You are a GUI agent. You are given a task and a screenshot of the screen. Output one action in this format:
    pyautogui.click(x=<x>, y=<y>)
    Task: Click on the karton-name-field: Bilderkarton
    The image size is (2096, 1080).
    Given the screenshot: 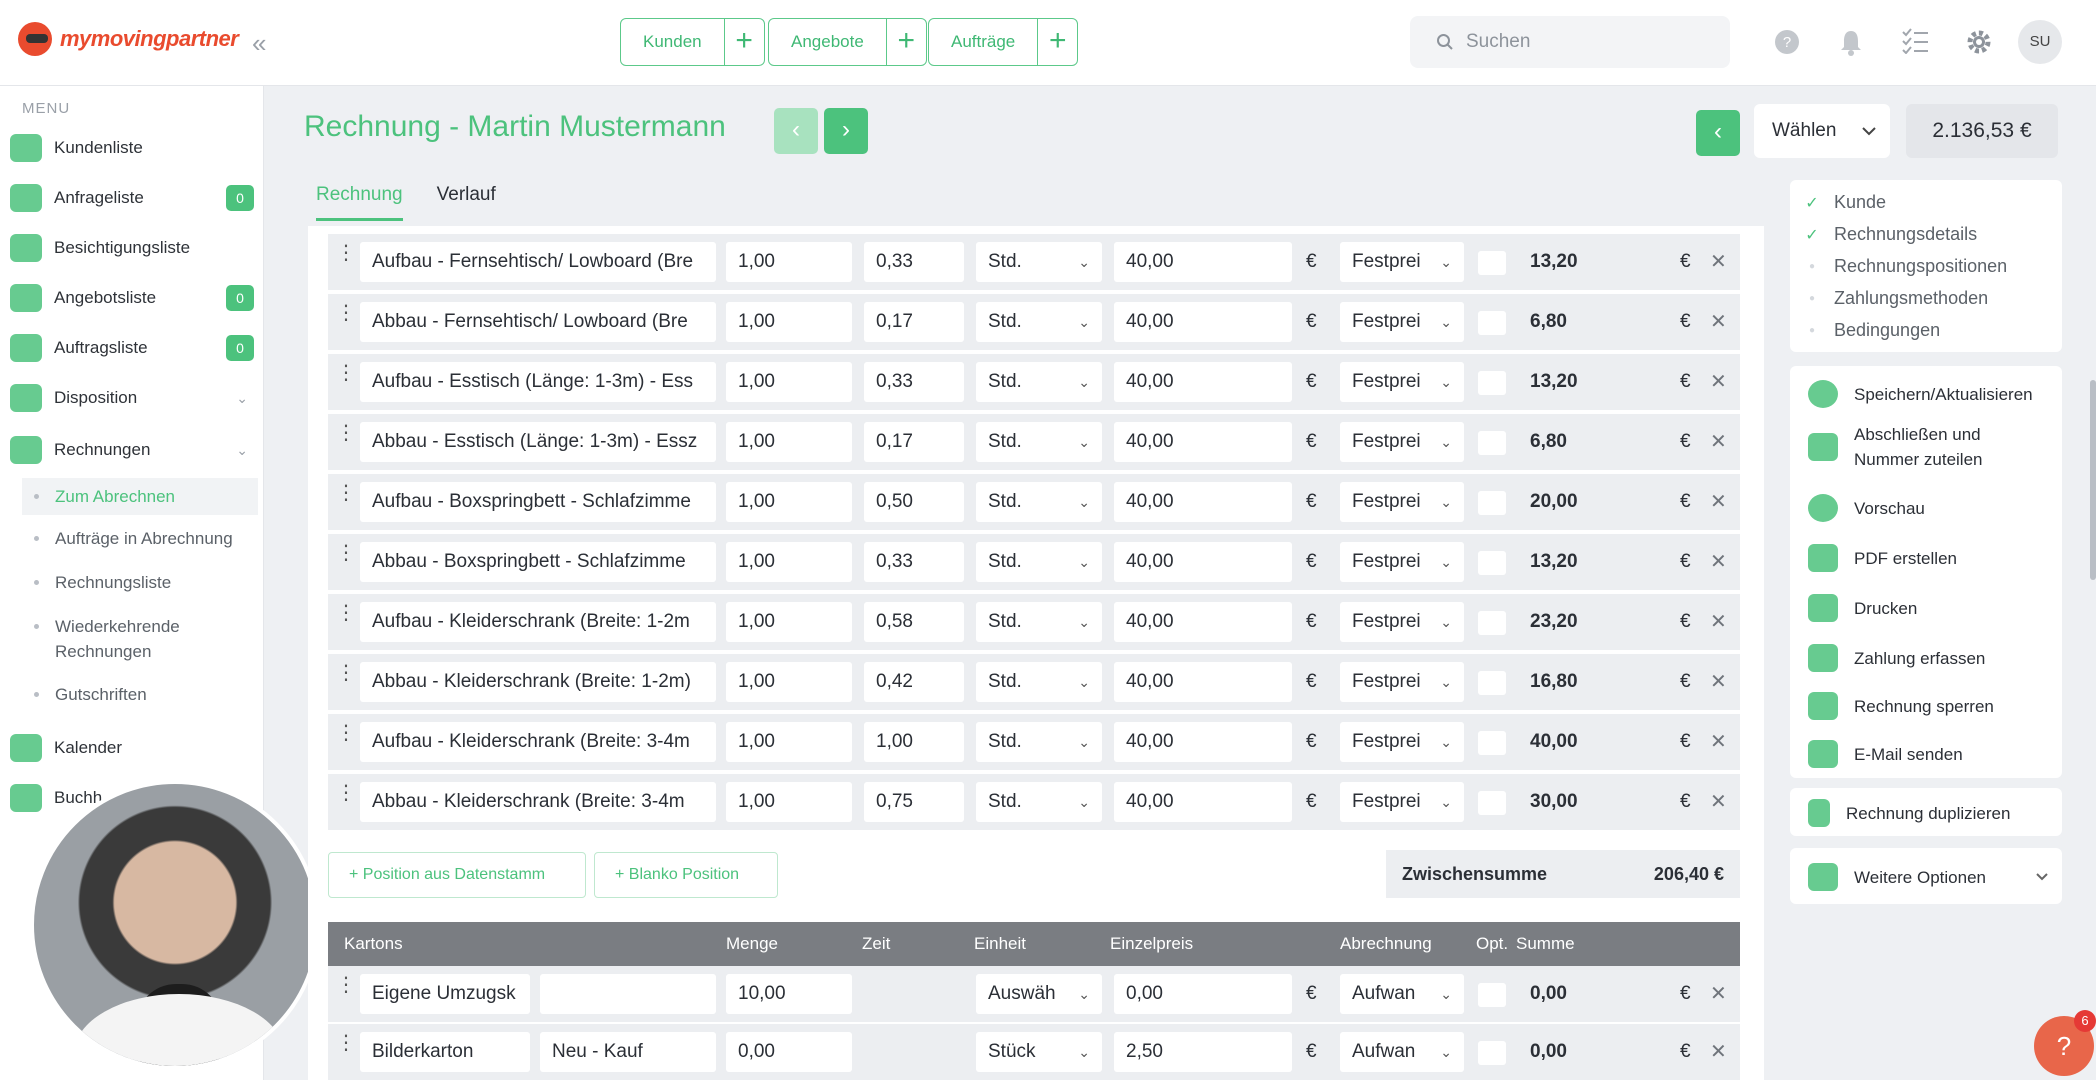 What is the action you would take?
    pyautogui.click(x=445, y=1052)
    